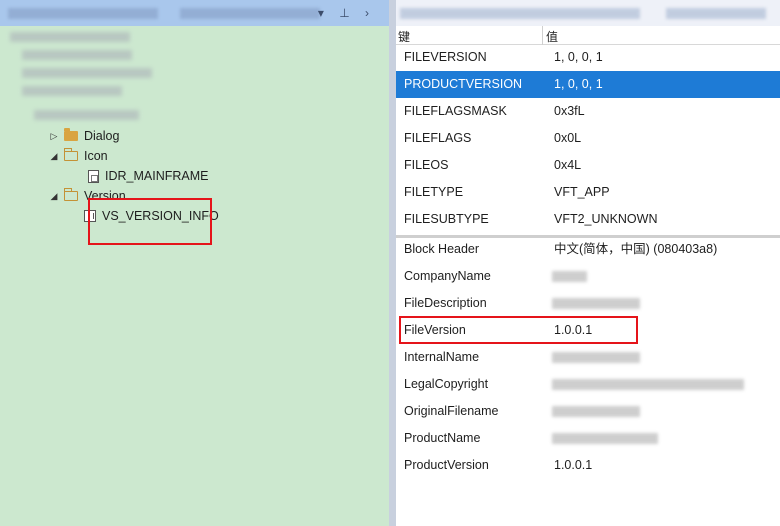 The width and height of the screenshot is (780, 526). I want to click on column-divider, so click(542, 35).